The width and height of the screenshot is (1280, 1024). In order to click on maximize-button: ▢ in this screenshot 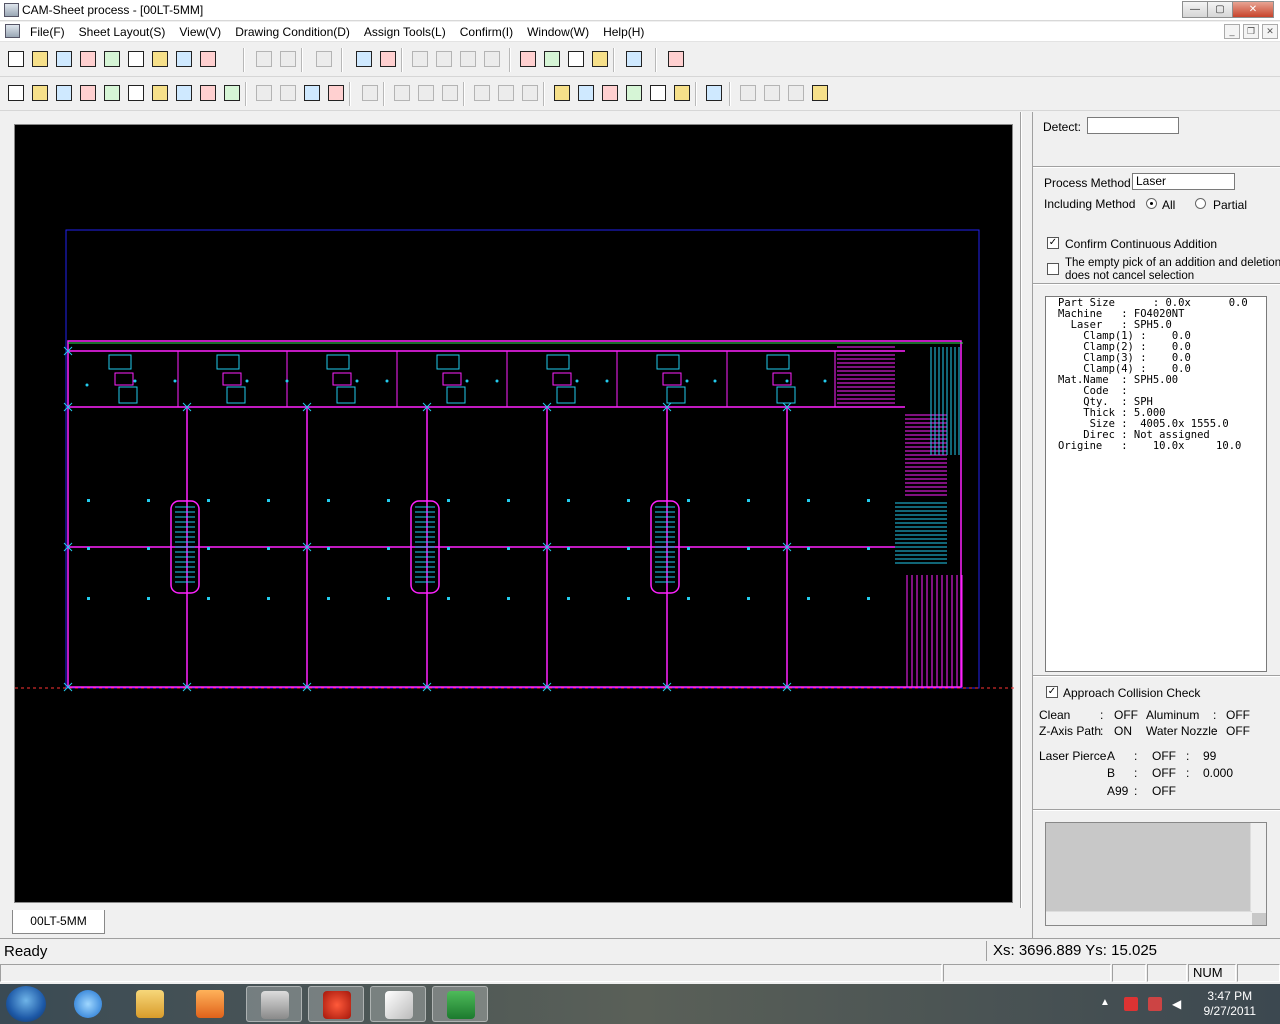, I will do `click(1220, 9)`.